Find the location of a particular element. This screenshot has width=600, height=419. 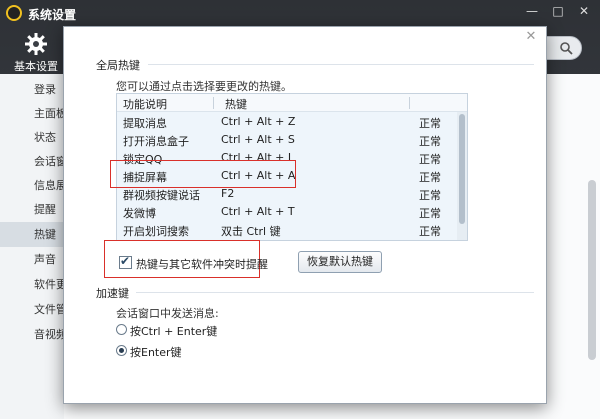

qq-logo-icon is located at coordinates (14, 13).